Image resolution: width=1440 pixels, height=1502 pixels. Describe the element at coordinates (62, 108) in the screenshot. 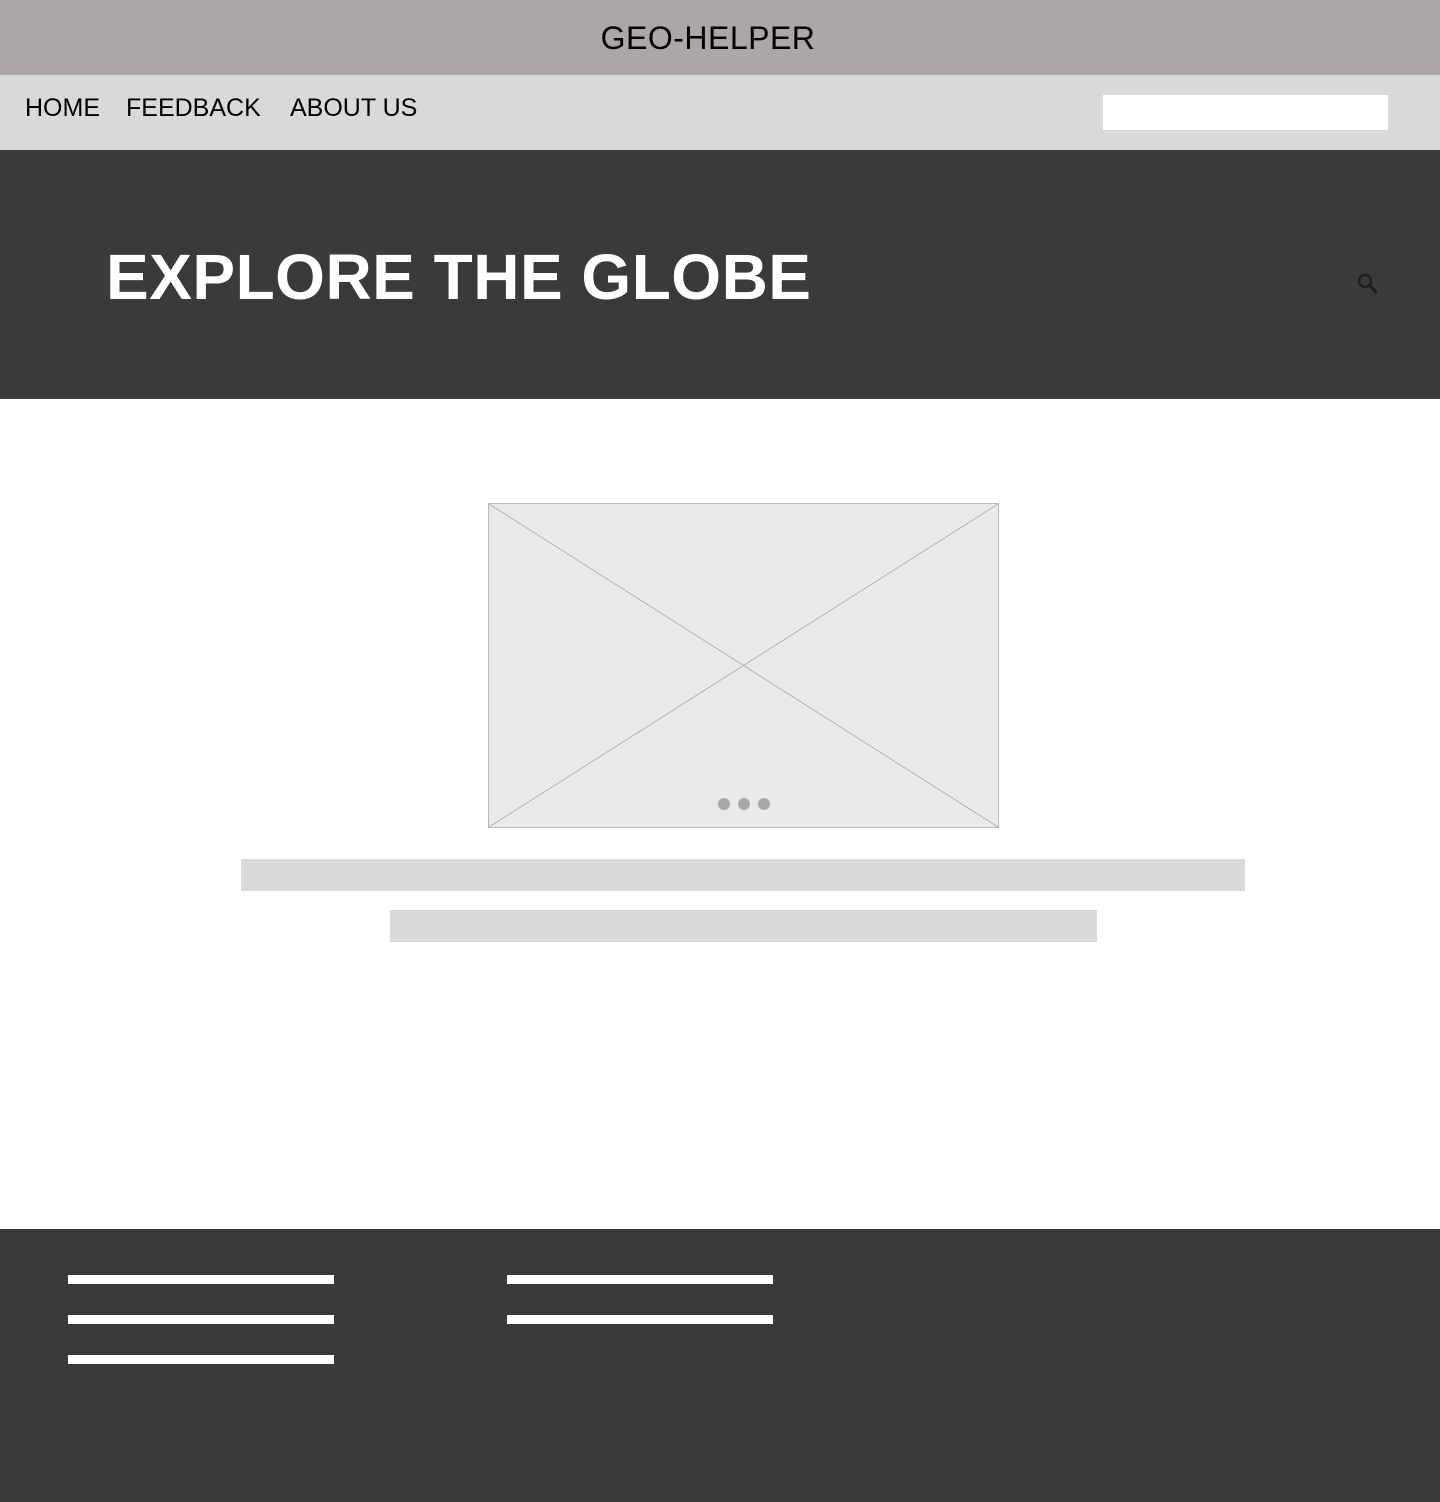

I see `nav-item-home: HOME` at that location.